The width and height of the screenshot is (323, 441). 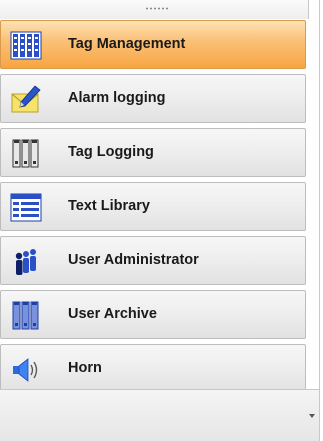 What do you see at coordinates (153, 368) in the screenshot?
I see `nav-item-horn: Horn` at bounding box center [153, 368].